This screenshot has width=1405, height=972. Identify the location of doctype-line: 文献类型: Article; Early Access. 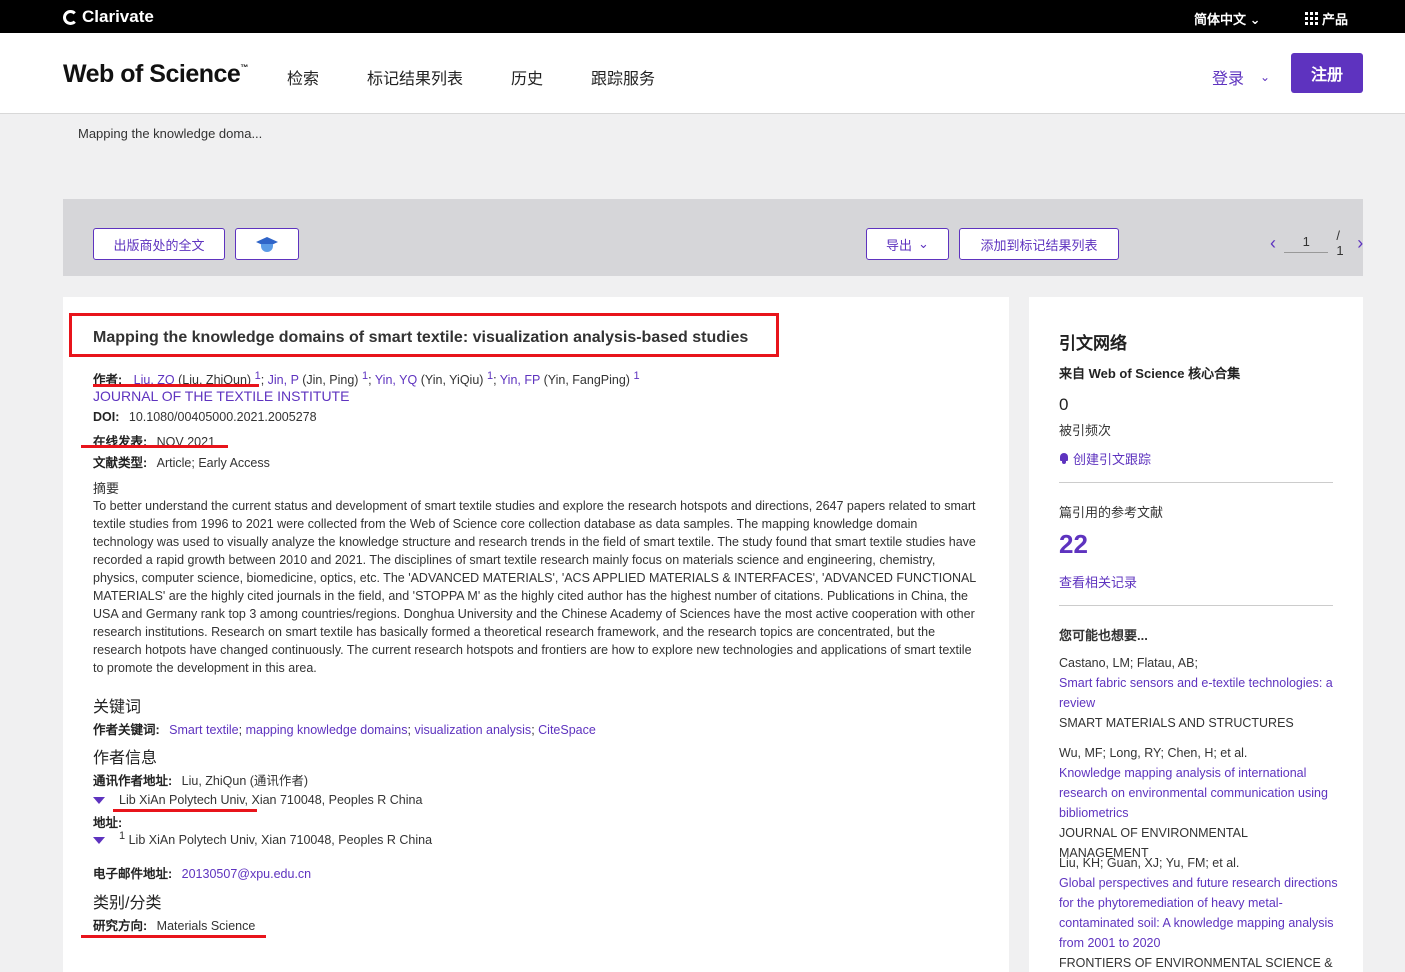
(181, 461).